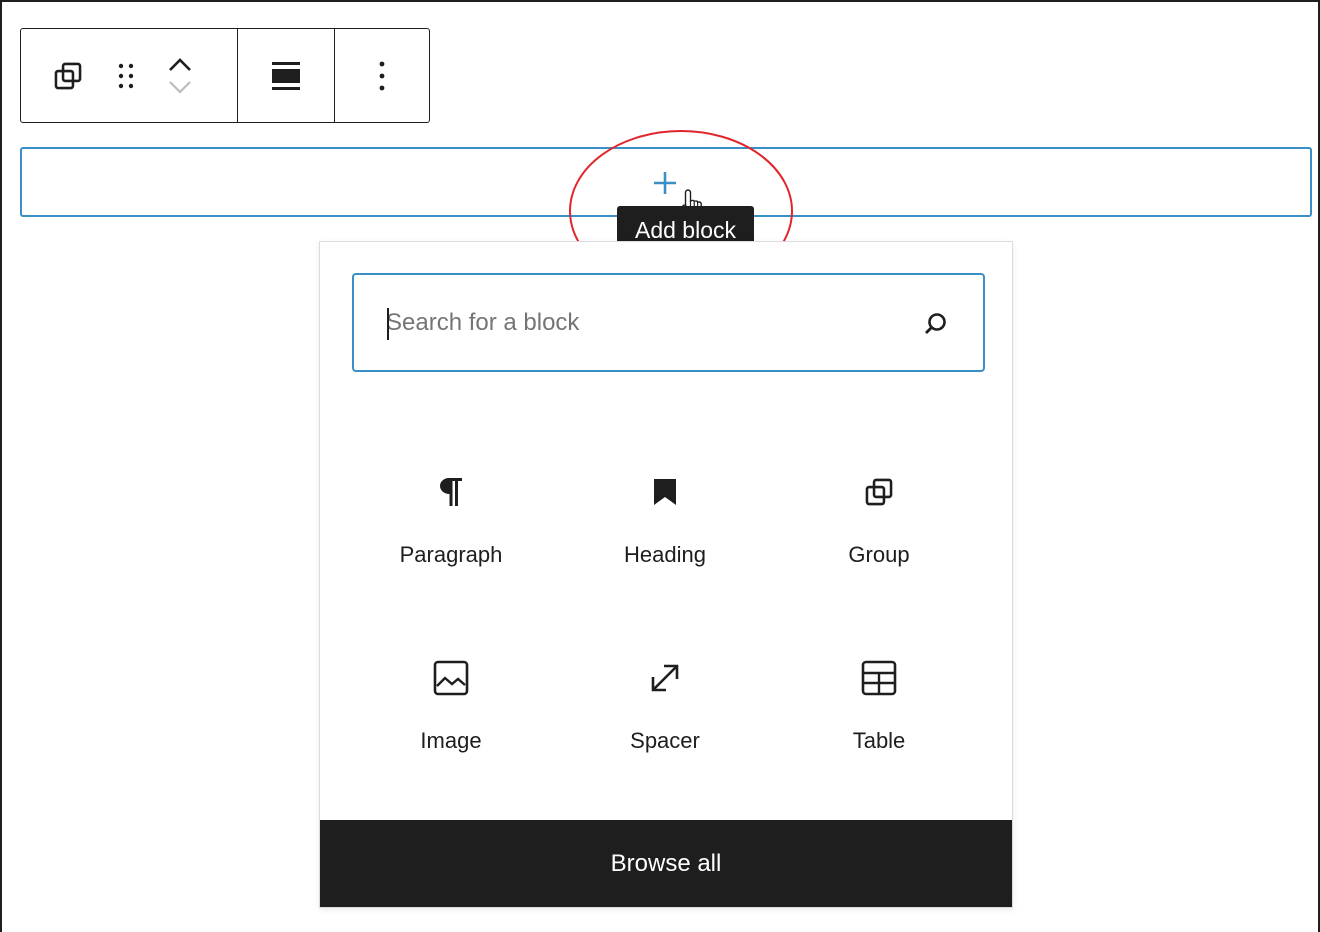  What do you see at coordinates (451, 554) in the screenshot?
I see `block-item-label: Paragraph` at bounding box center [451, 554].